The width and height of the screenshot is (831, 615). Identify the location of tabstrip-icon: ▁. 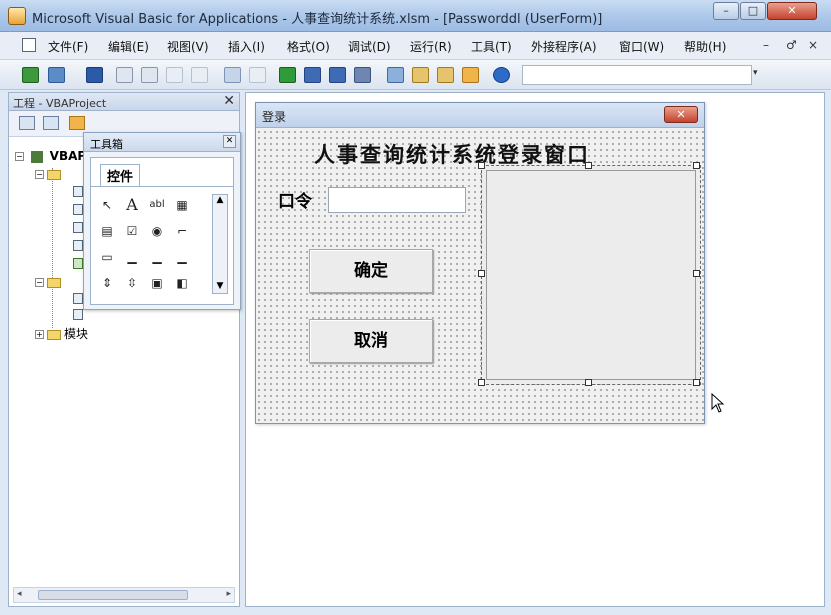
(157, 257).